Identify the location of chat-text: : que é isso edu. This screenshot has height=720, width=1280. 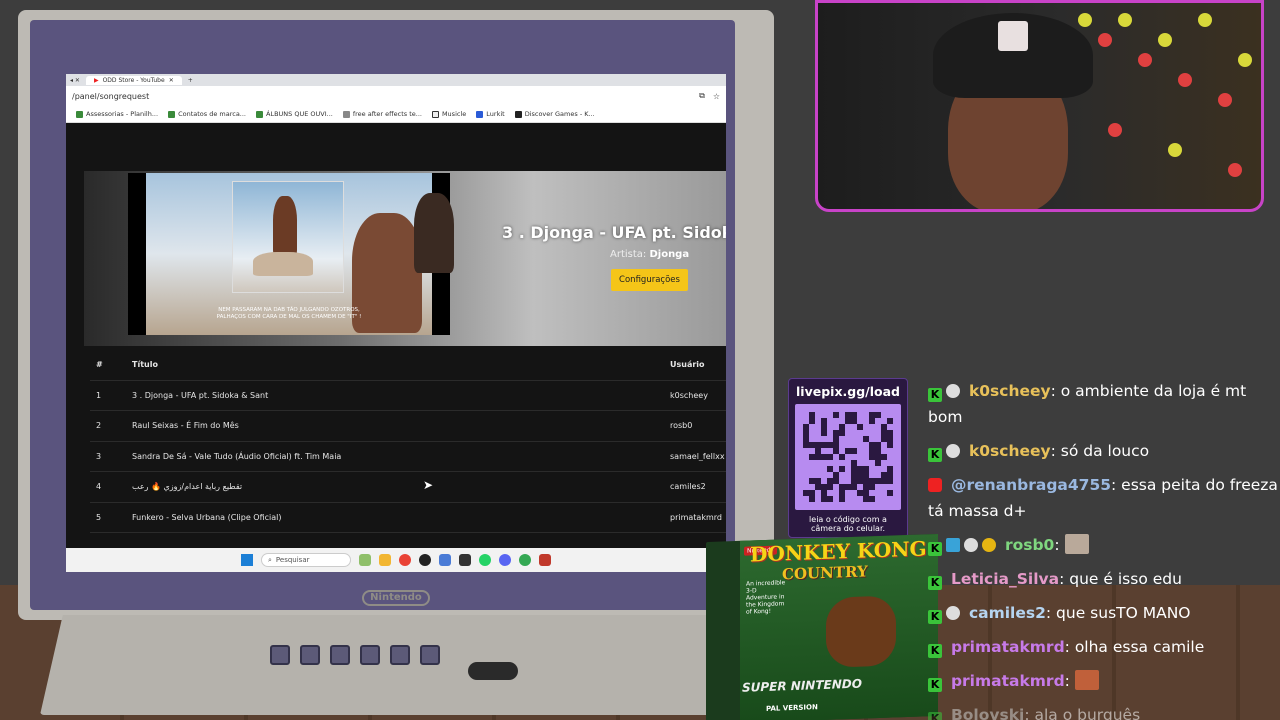
(1120, 579).